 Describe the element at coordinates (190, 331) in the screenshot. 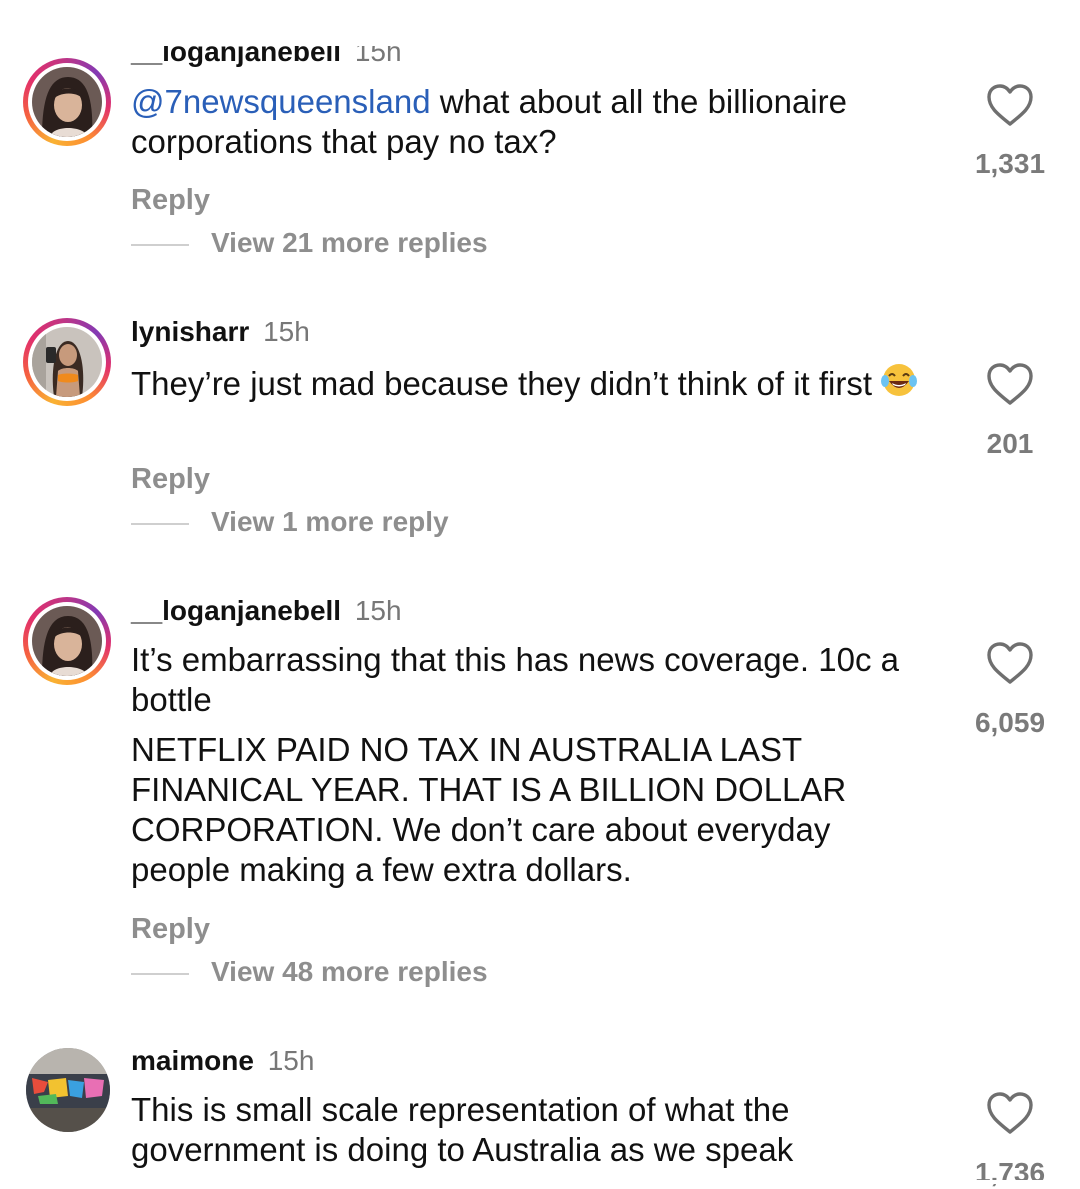

I see `username: lynisharr` at that location.